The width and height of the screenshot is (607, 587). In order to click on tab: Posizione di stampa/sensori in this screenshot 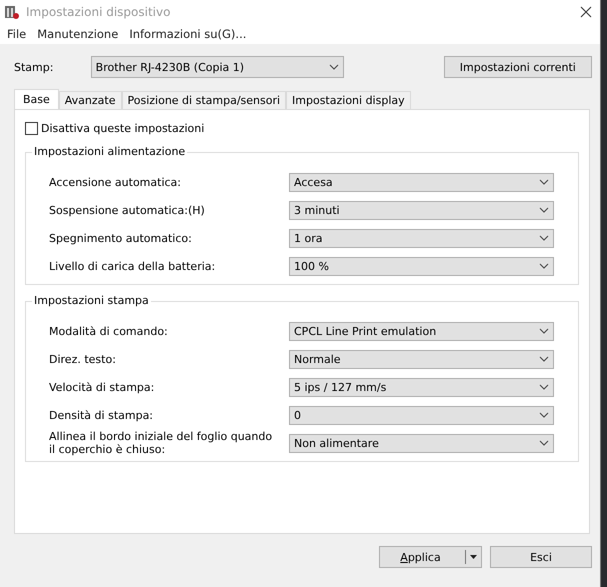, I will do `click(204, 100)`.